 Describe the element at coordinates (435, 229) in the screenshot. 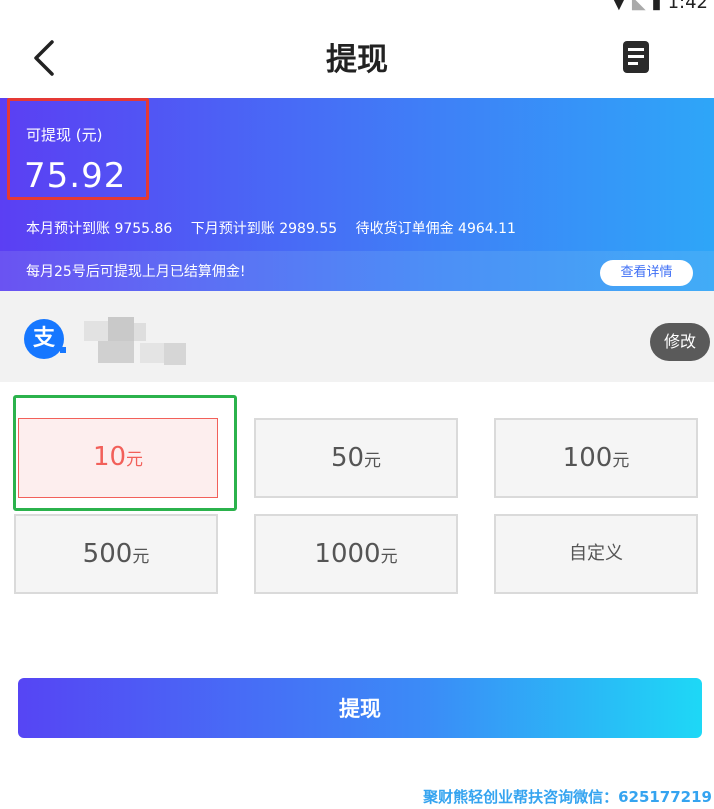

I see `stat-pending-commission: 待收货订单佣金 4964.11` at that location.